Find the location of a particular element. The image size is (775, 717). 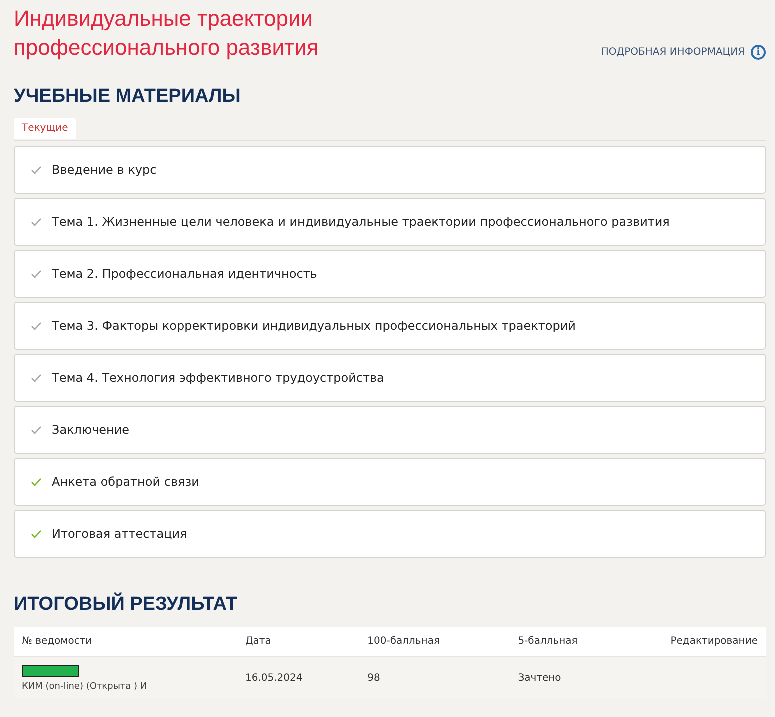

item-title: Тема 1. Жизненные цели человека и индивидуальные траектории профессионального развития is located at coordinates (361, 222).